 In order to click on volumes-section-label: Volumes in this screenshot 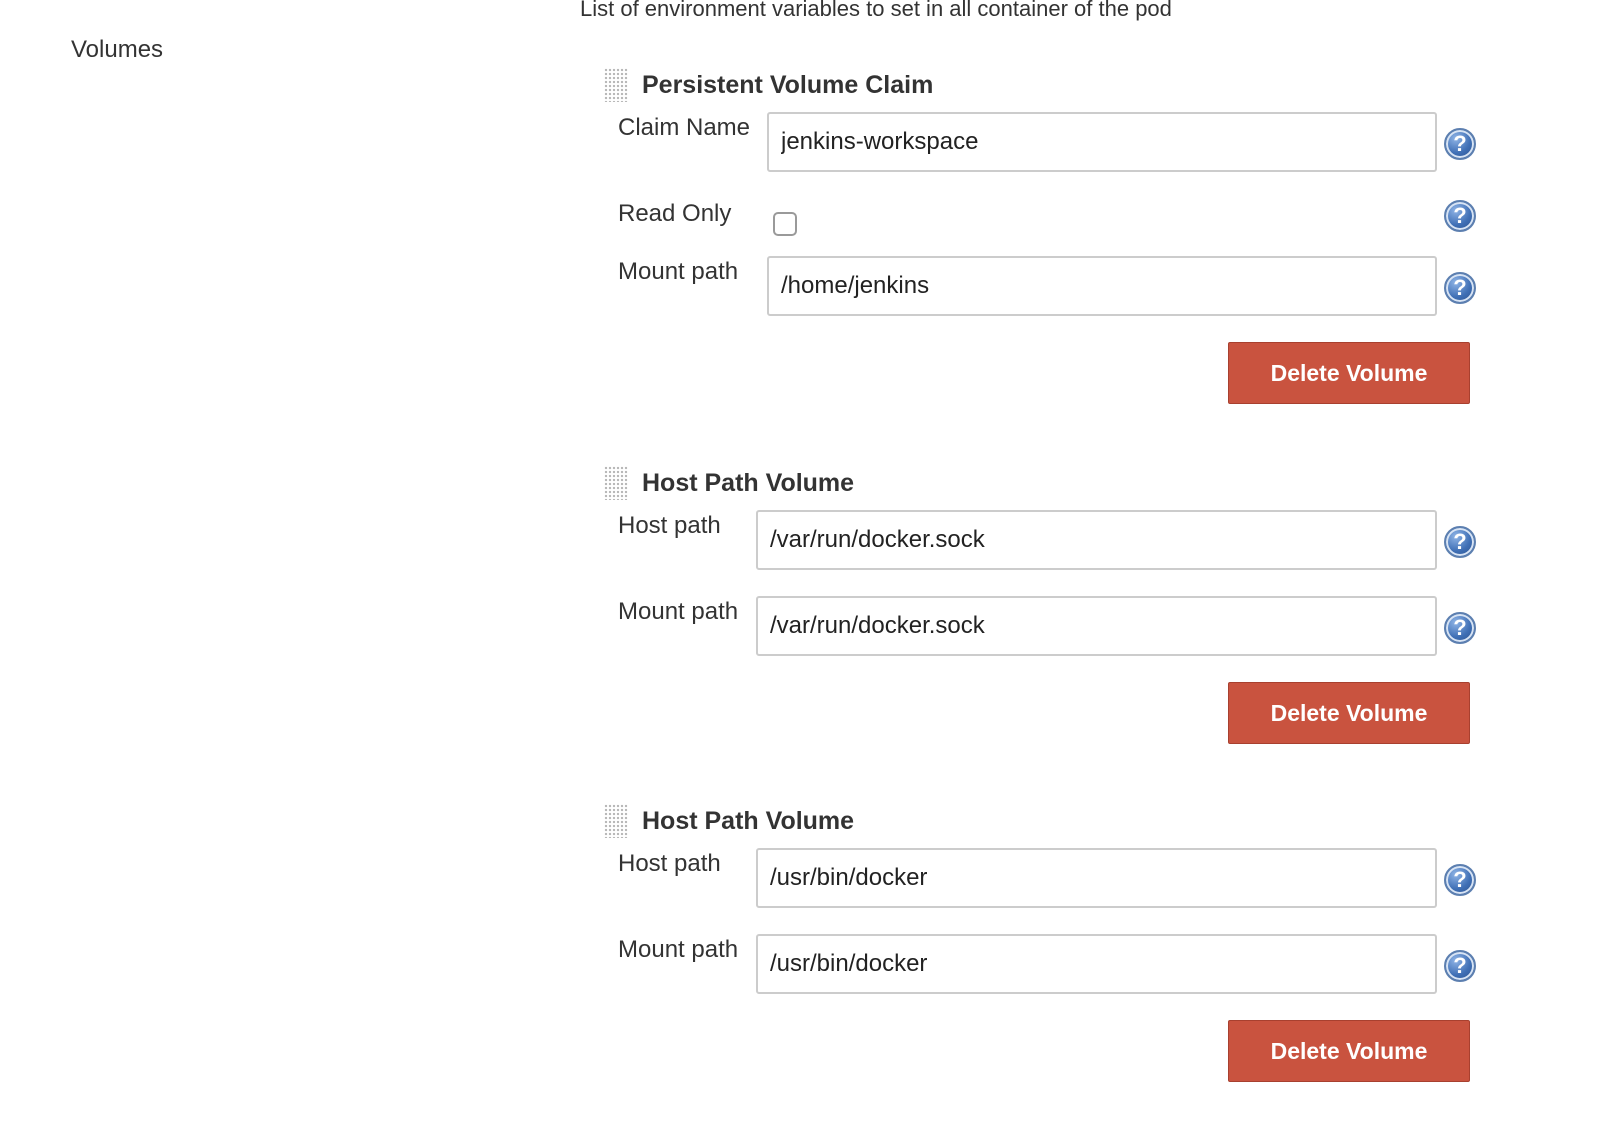, I will do `click(117, 49)`.